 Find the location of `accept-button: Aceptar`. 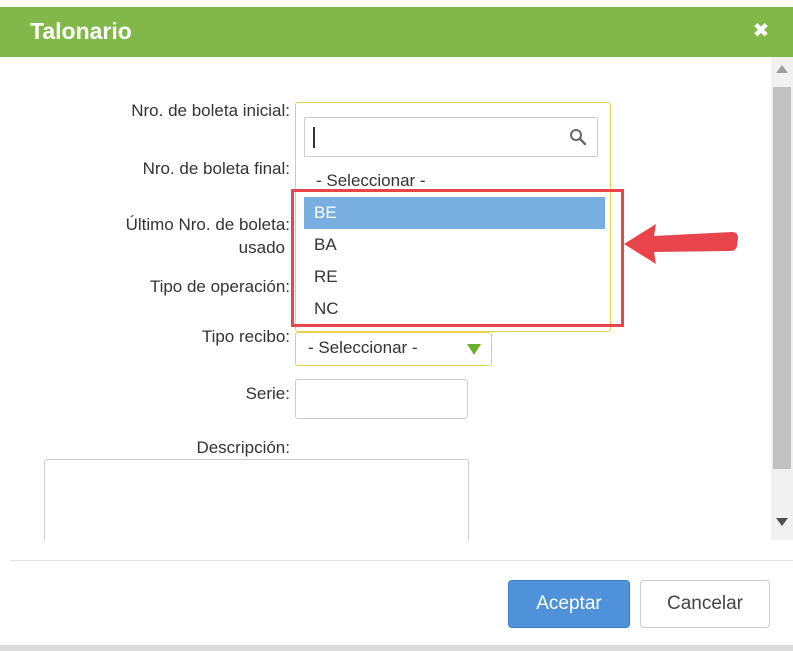

accept-button: Aceptar is located at coordinates (569, 604).